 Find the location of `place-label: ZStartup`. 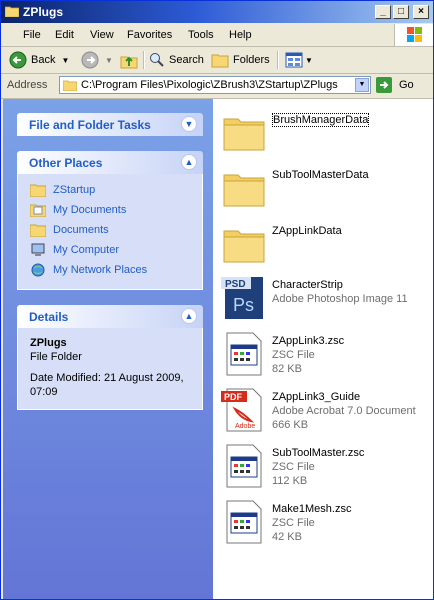

place-label: ZStartup is located at coordinates (74, 190).